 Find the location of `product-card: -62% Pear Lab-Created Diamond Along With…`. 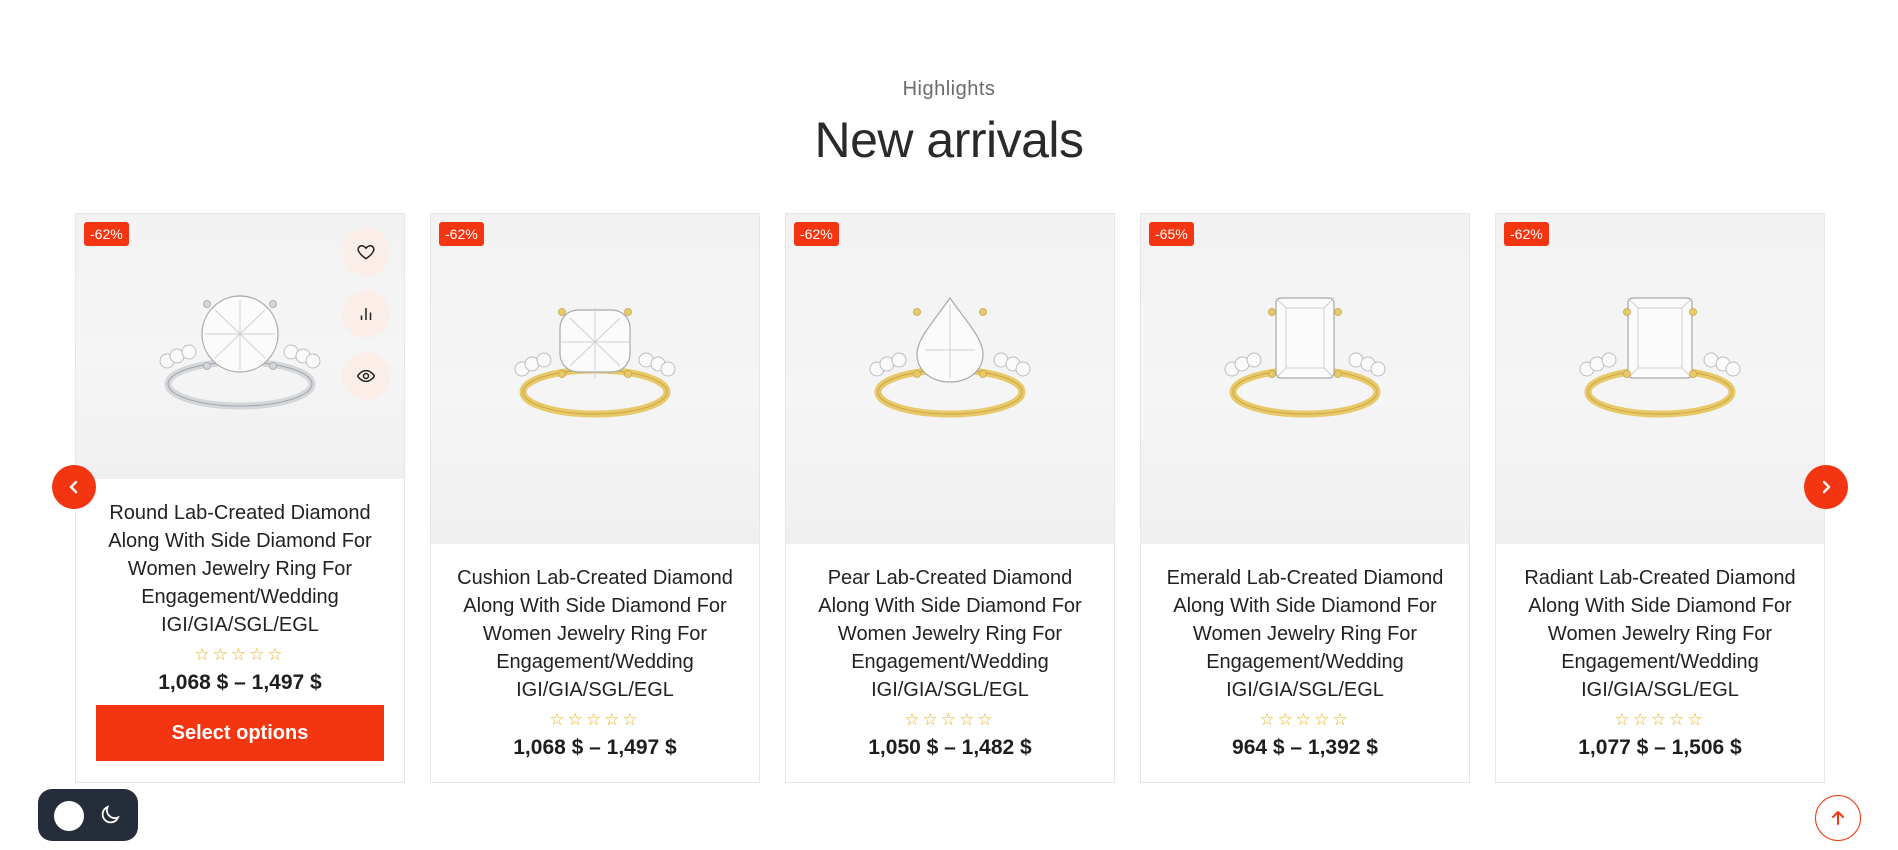

product-card: -62% Pear Lab-Created Diamond Along With… is located at coordinates (950, 498).